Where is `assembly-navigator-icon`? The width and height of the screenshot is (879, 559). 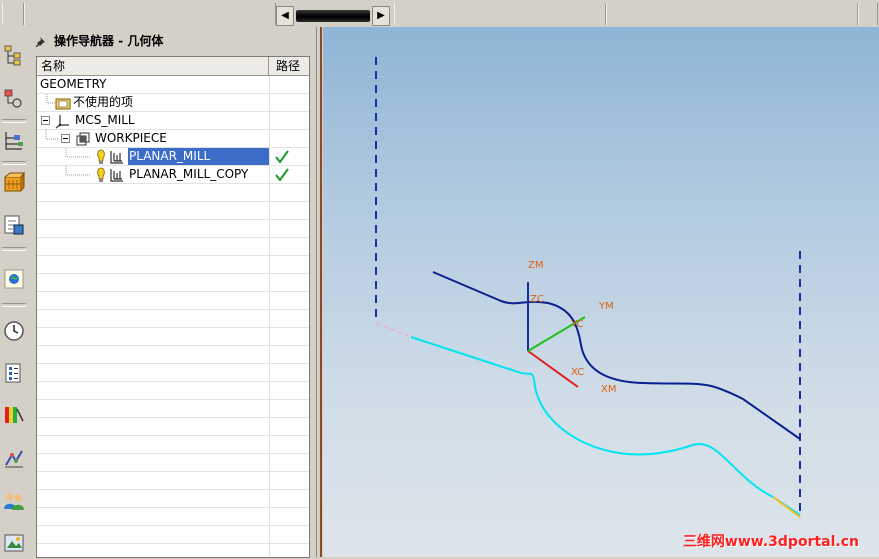 assembly-navigator-icon is located at coordinates (14, 55).